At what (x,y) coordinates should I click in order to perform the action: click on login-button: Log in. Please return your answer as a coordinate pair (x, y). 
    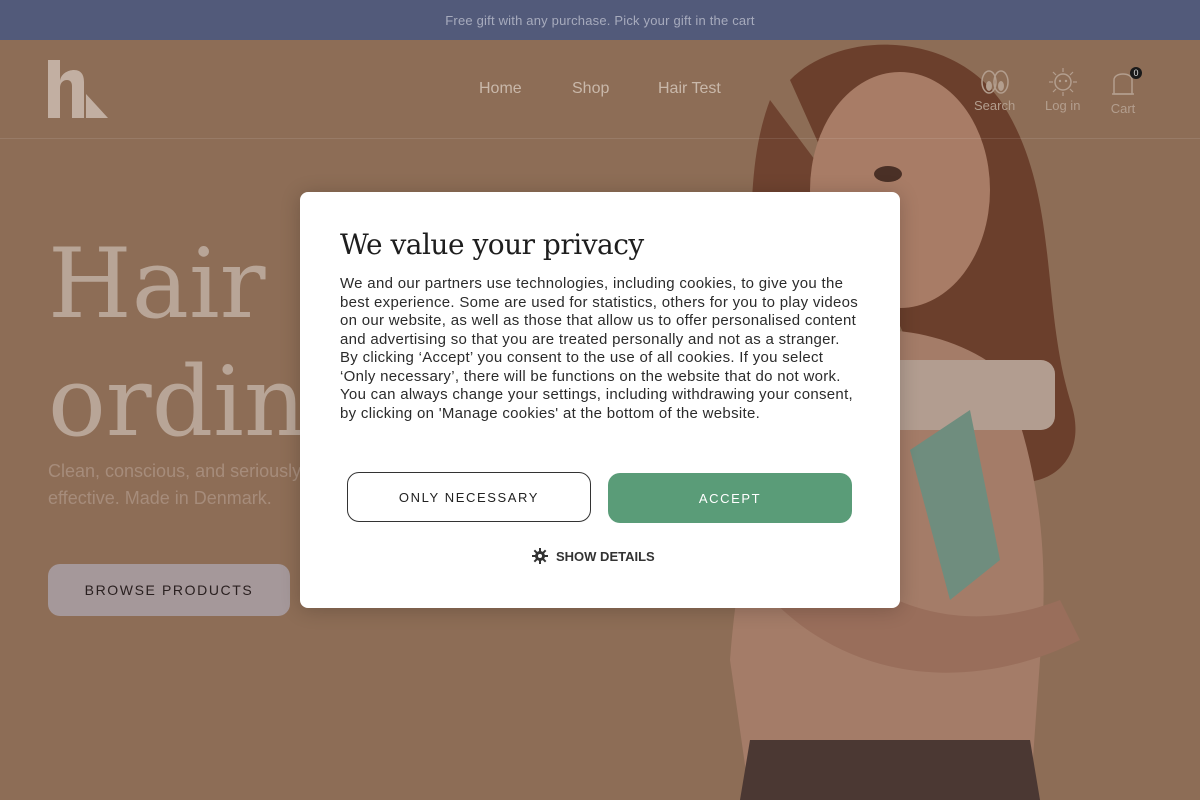
    Looking at the image, I should click on (1062, 90).